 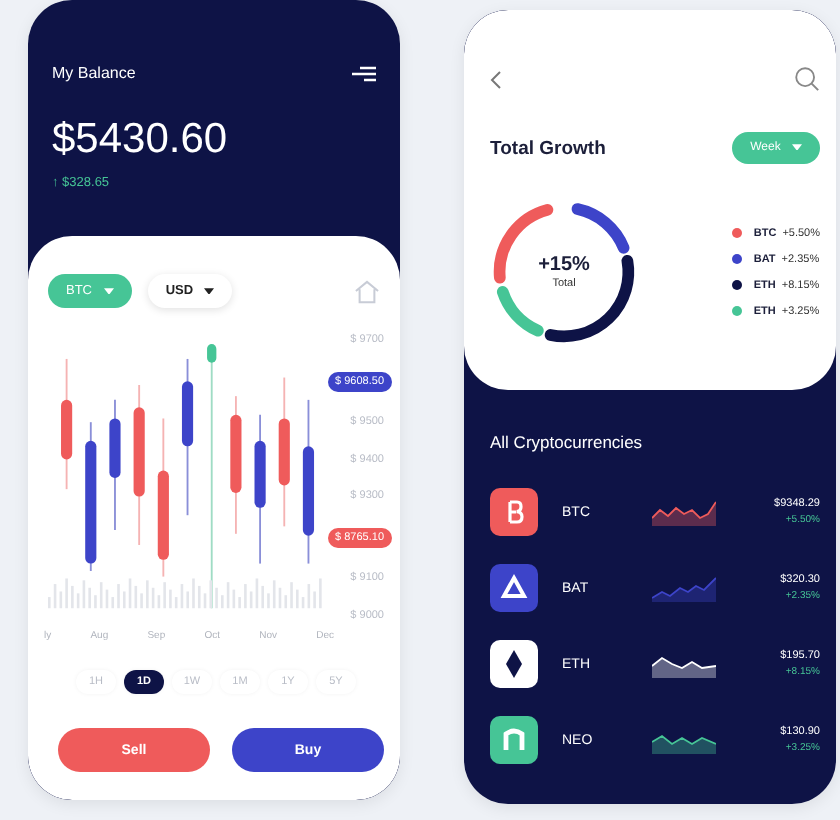 I want to click on menu-icon, so click(x=364, y=73).